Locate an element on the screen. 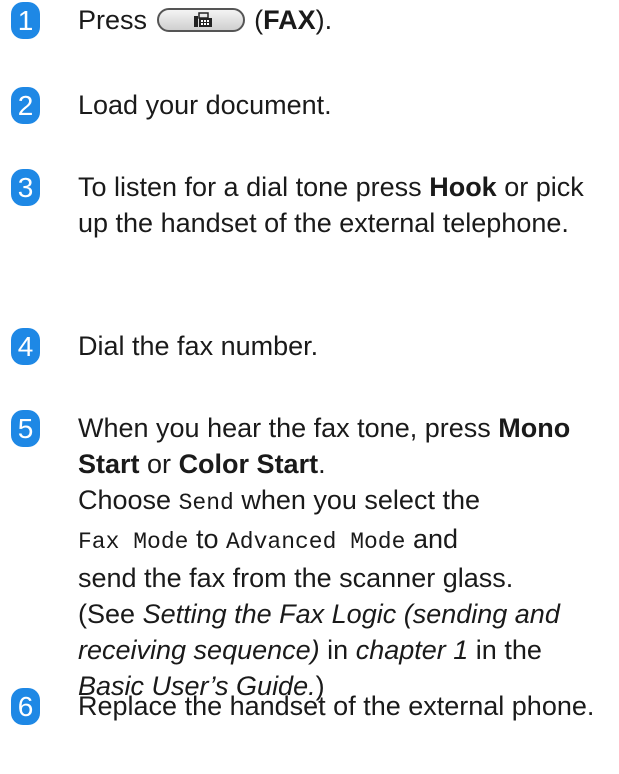  step-1-text: Press (FAX). is located at coordinates (343, 20).